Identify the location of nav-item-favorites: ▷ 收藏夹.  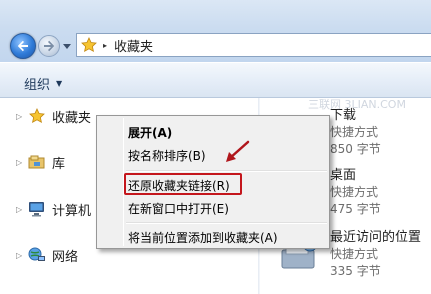
(54, 116).